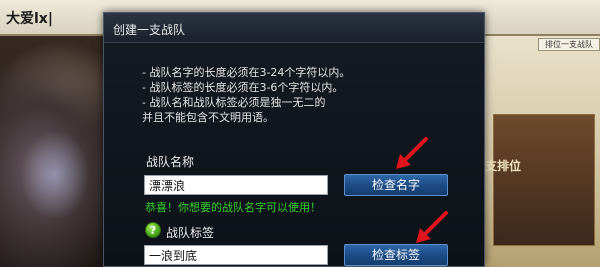 This screenshot has width=600, height=267. I want to click on dialog-header: 创建一支战队, so click(294, 28).